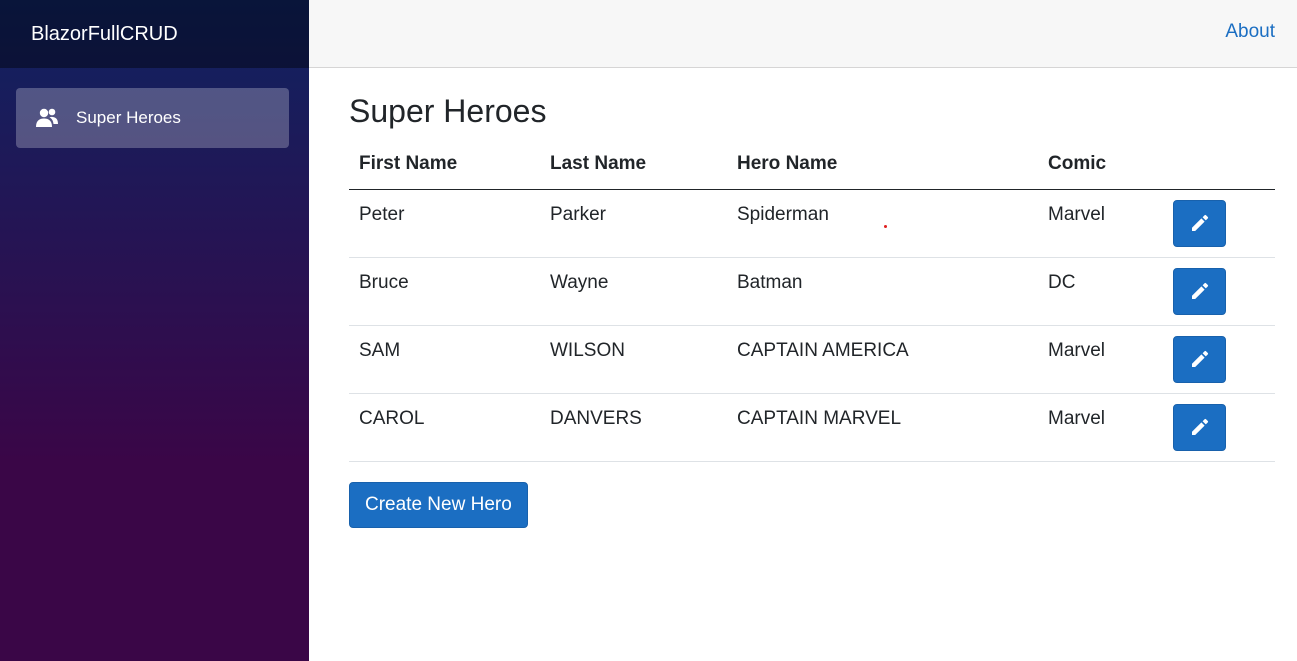 Image resolution: width=1297 pixels, height=661 pixels. I want to click on table-row: Peter Parker Spiderman Marvel, so click(812, 223).